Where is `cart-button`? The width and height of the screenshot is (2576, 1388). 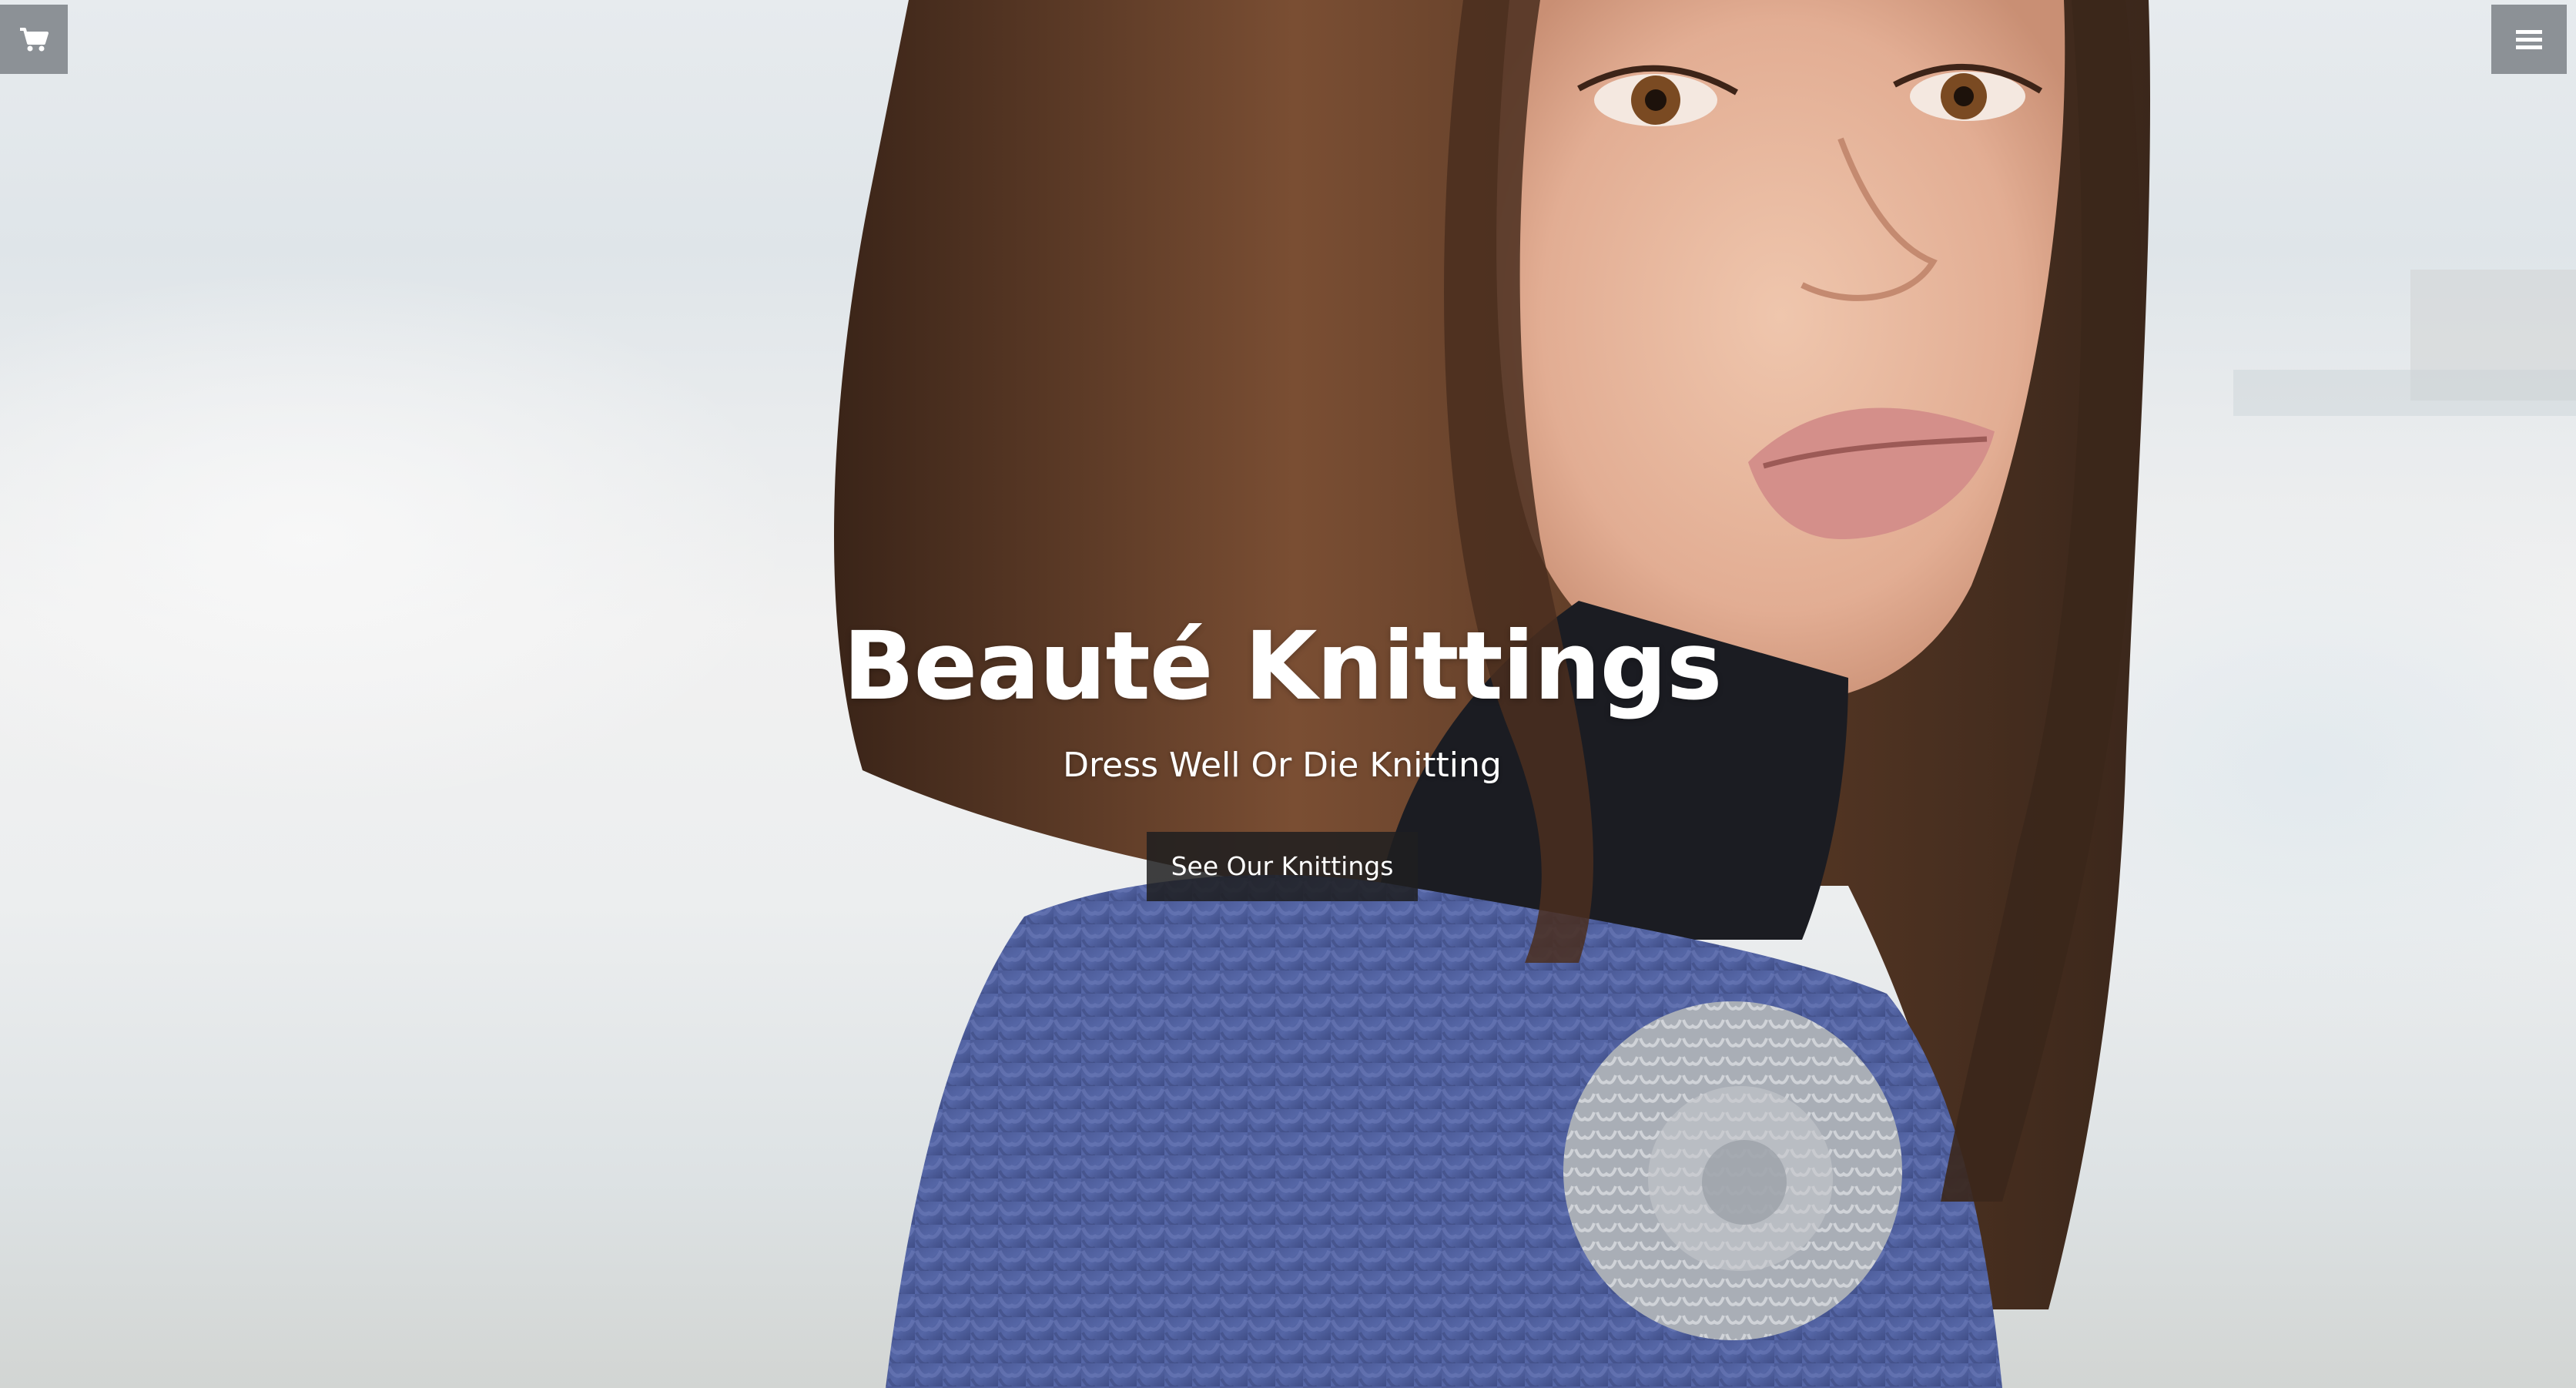 cart-button is located at coordinates (34, 39).